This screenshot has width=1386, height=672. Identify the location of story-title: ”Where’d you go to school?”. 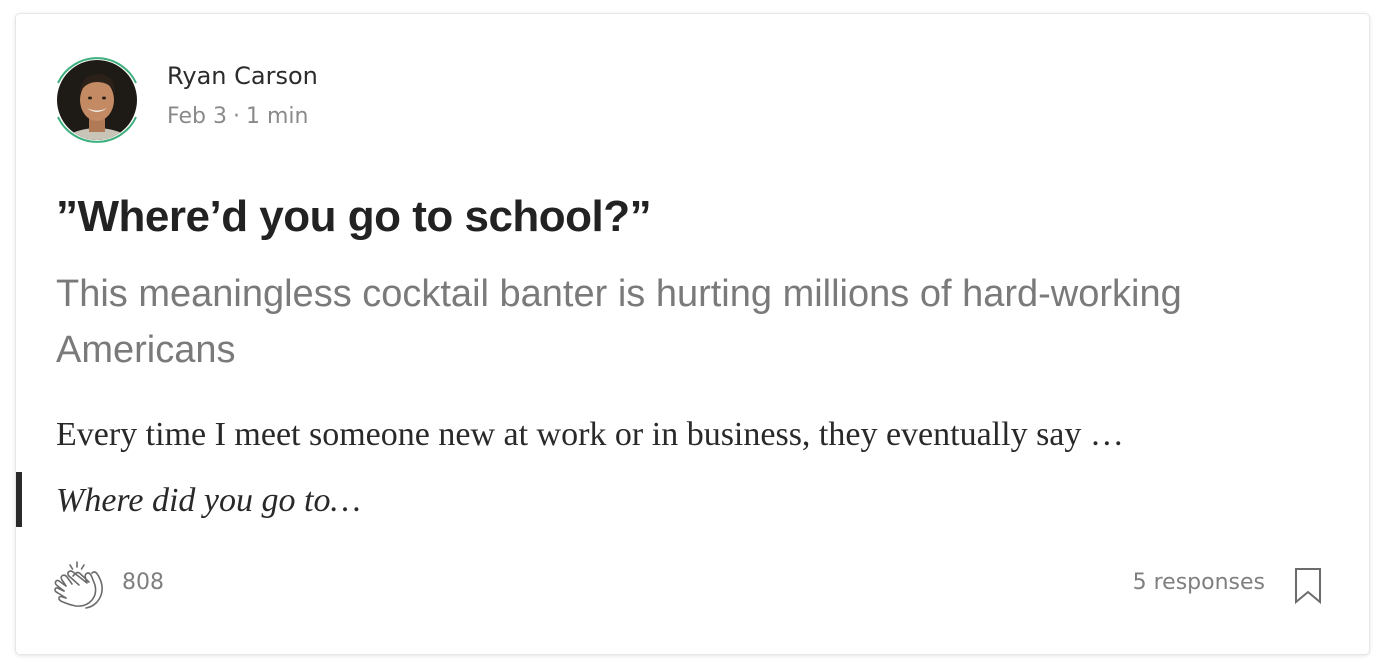
(354, 217).